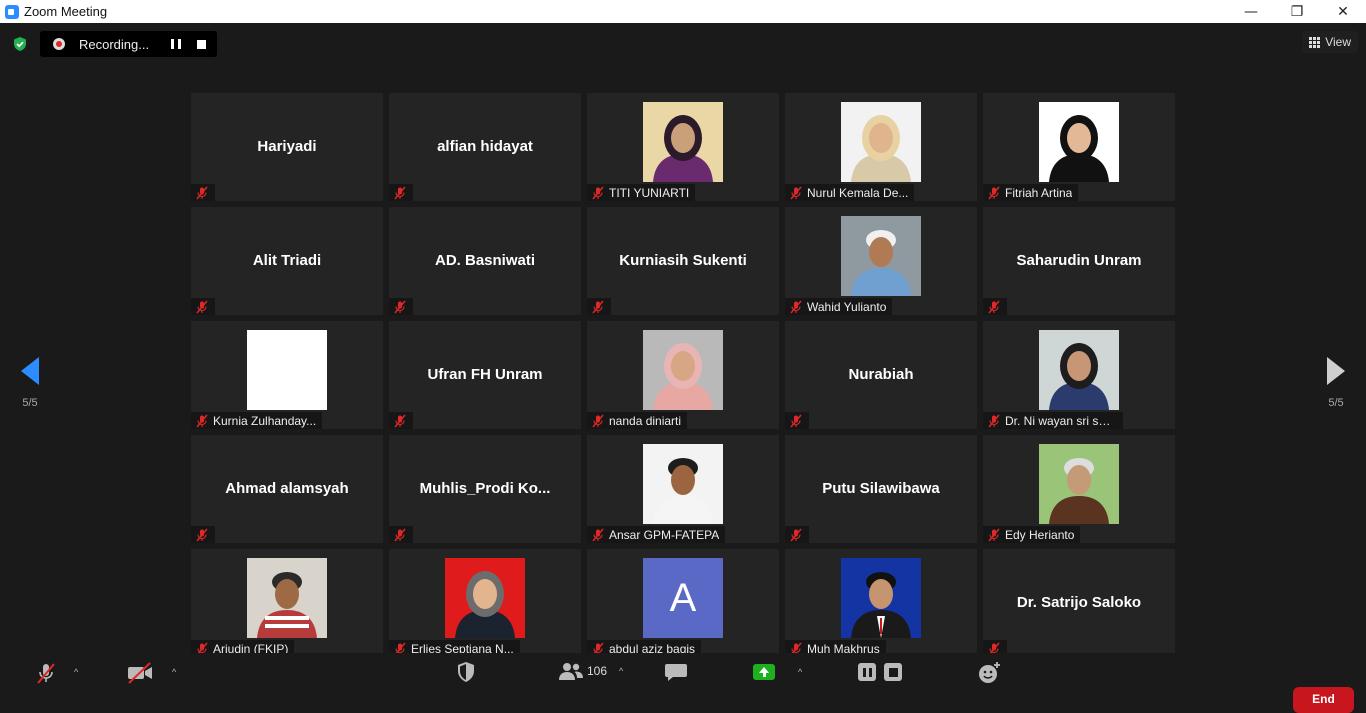  What do you see at coordinates (881, 603) in the screenshot?
I see `participant-tile: Muh Makhrus` at bounding box center [881, 603].